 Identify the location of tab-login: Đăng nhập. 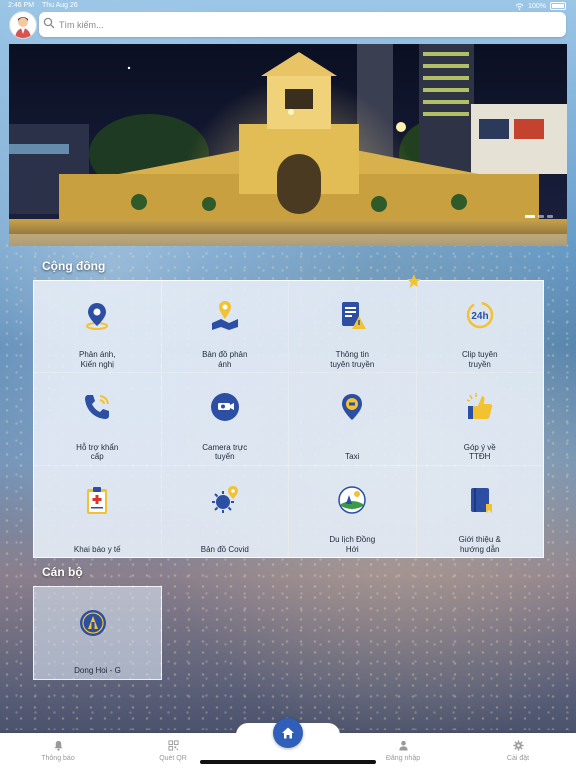
(403, 751).